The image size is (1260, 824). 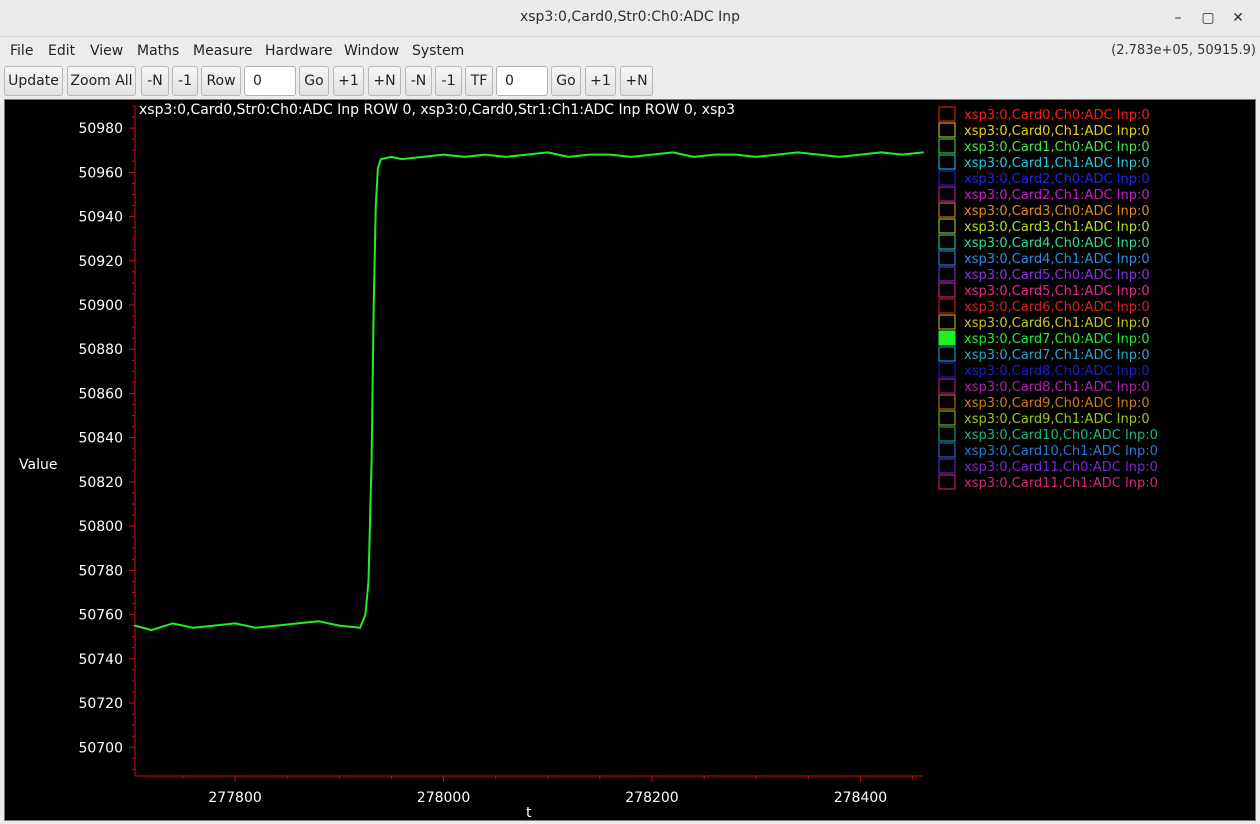 What do you see at coordinates (1061, 467) in the screenshot?
I see `legend-label: xsp3:0,Card11,Ch0:ADC Inp:0` at bounding box center [1061, 467].